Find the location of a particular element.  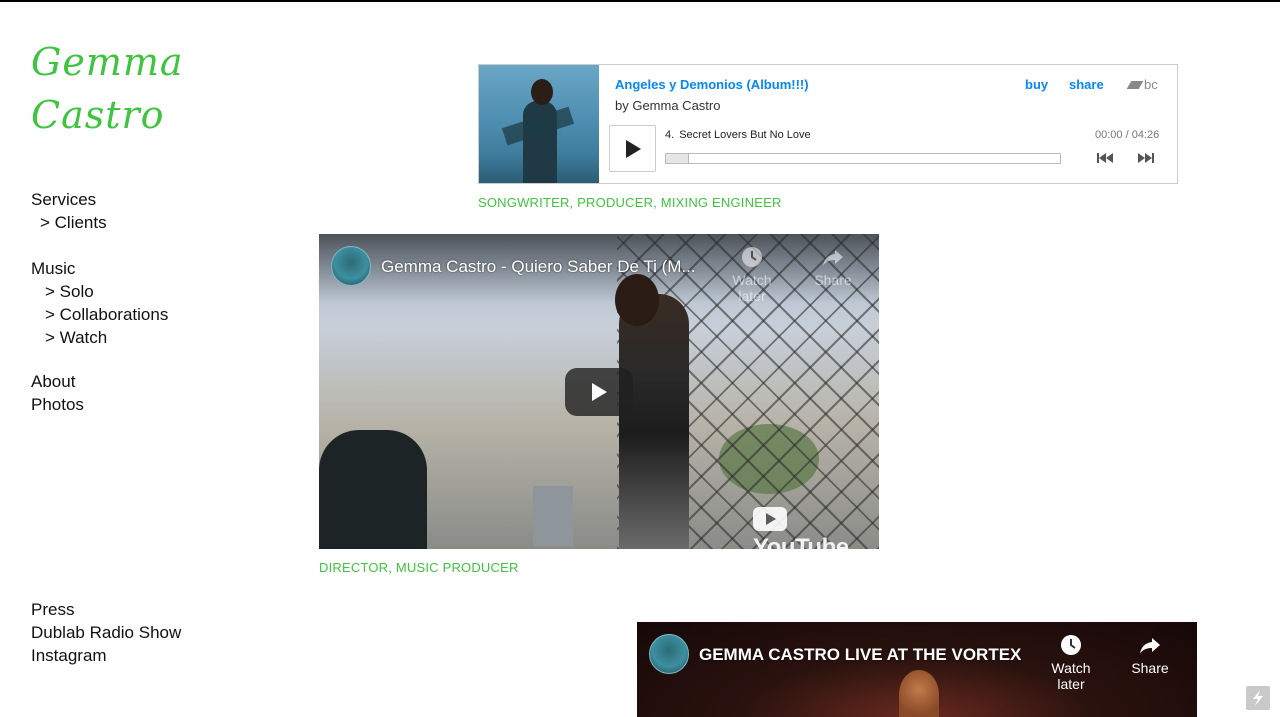

bandcamp-logo-icon is located at coordinates (1135, 85).